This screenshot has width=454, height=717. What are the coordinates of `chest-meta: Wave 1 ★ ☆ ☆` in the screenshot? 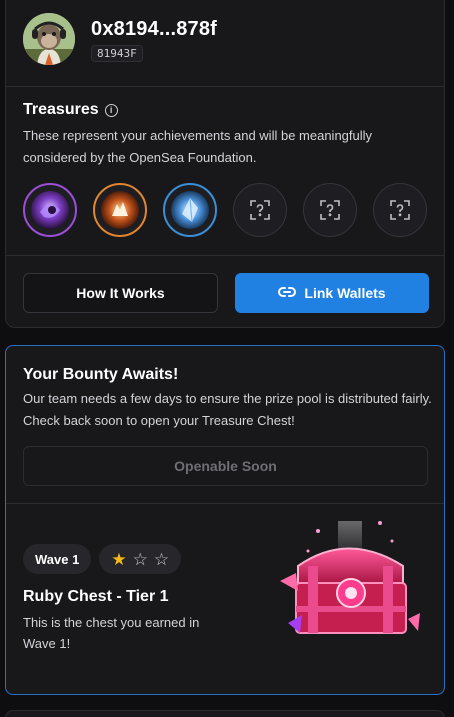 It's located at (102, 559).